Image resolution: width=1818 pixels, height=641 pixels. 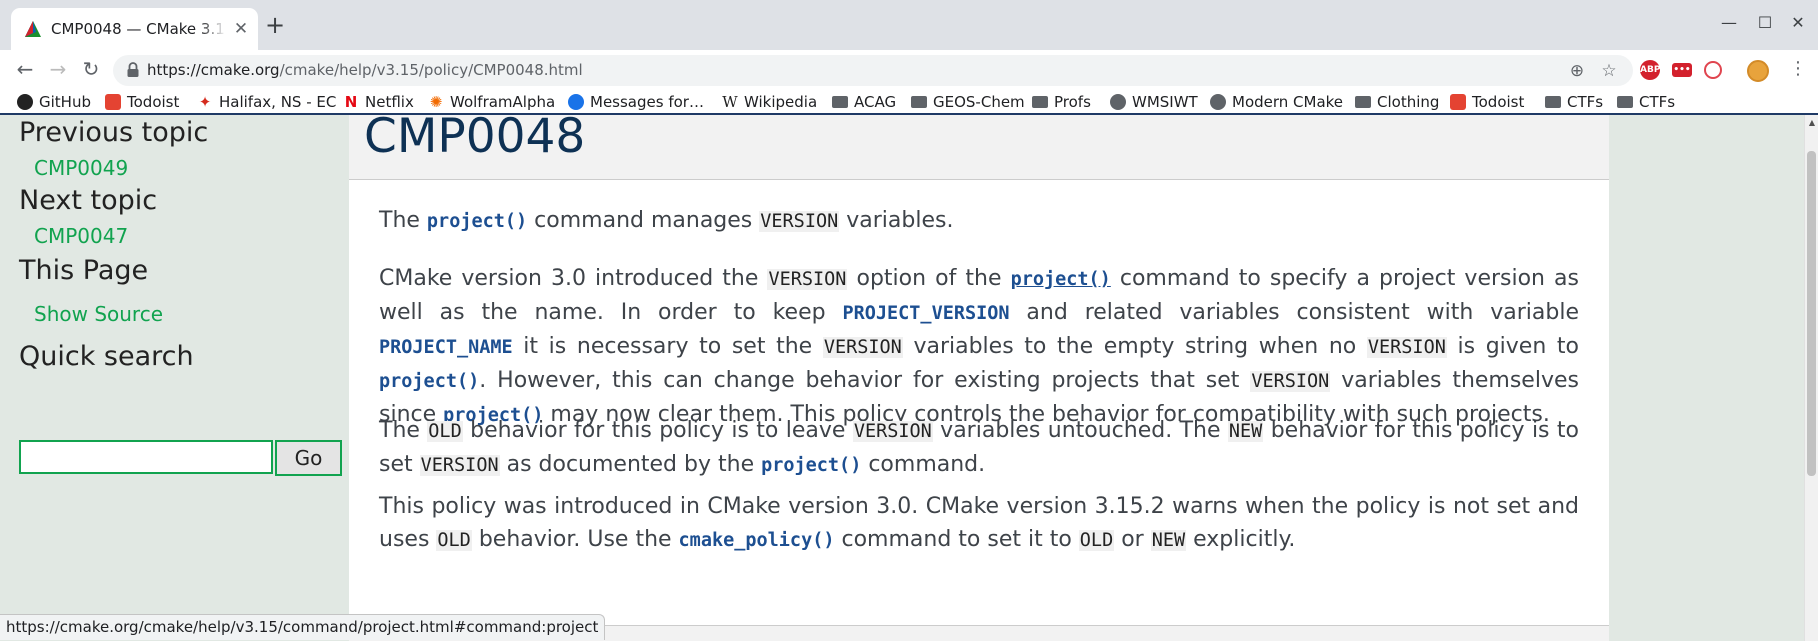 I want to click on bookmark-label: ACAG, so click(x=875, y=102).